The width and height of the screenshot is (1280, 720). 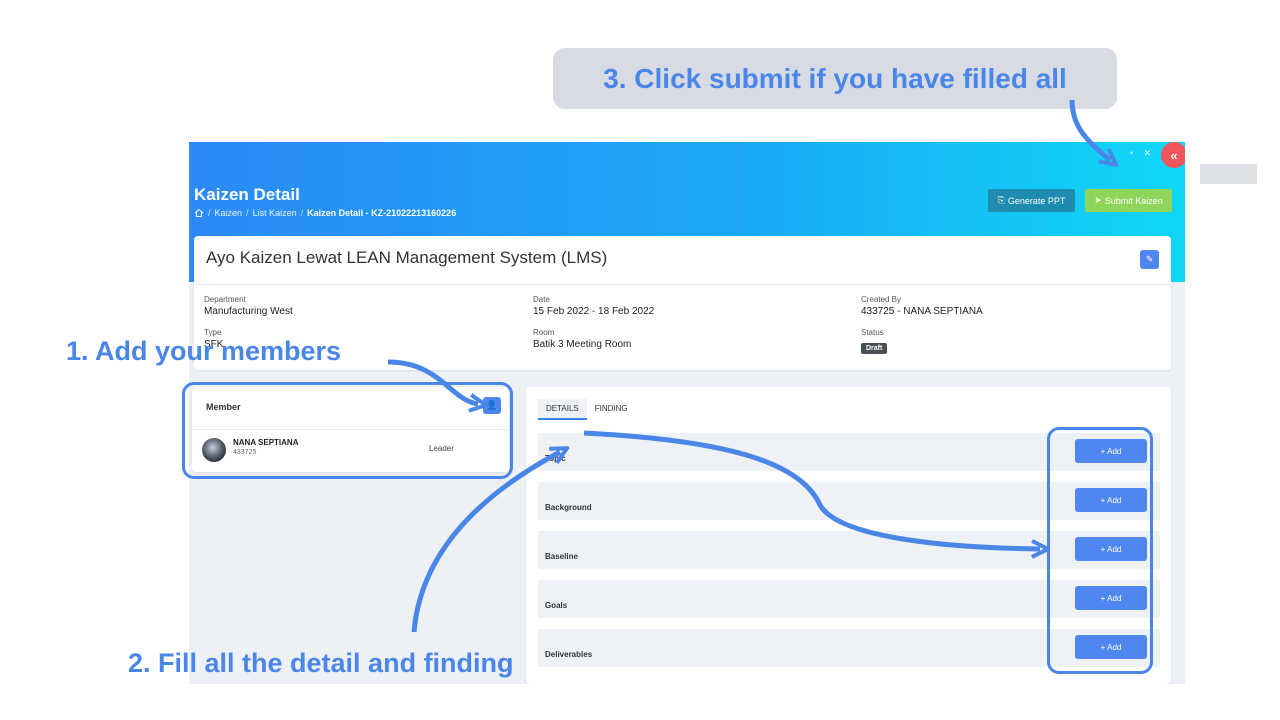 What do you see at coordinates (874, 348) in the screenshot?
I see `status-badge: Draft` at bounding box center [874, 348].